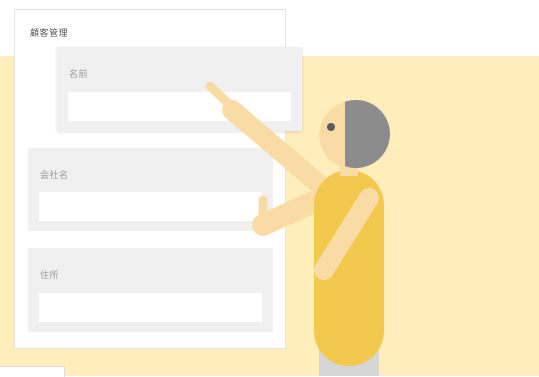  What do you see at coordinates (179, 106) in the screenshot?
I see `name-input` at bounding box center [179, 106].